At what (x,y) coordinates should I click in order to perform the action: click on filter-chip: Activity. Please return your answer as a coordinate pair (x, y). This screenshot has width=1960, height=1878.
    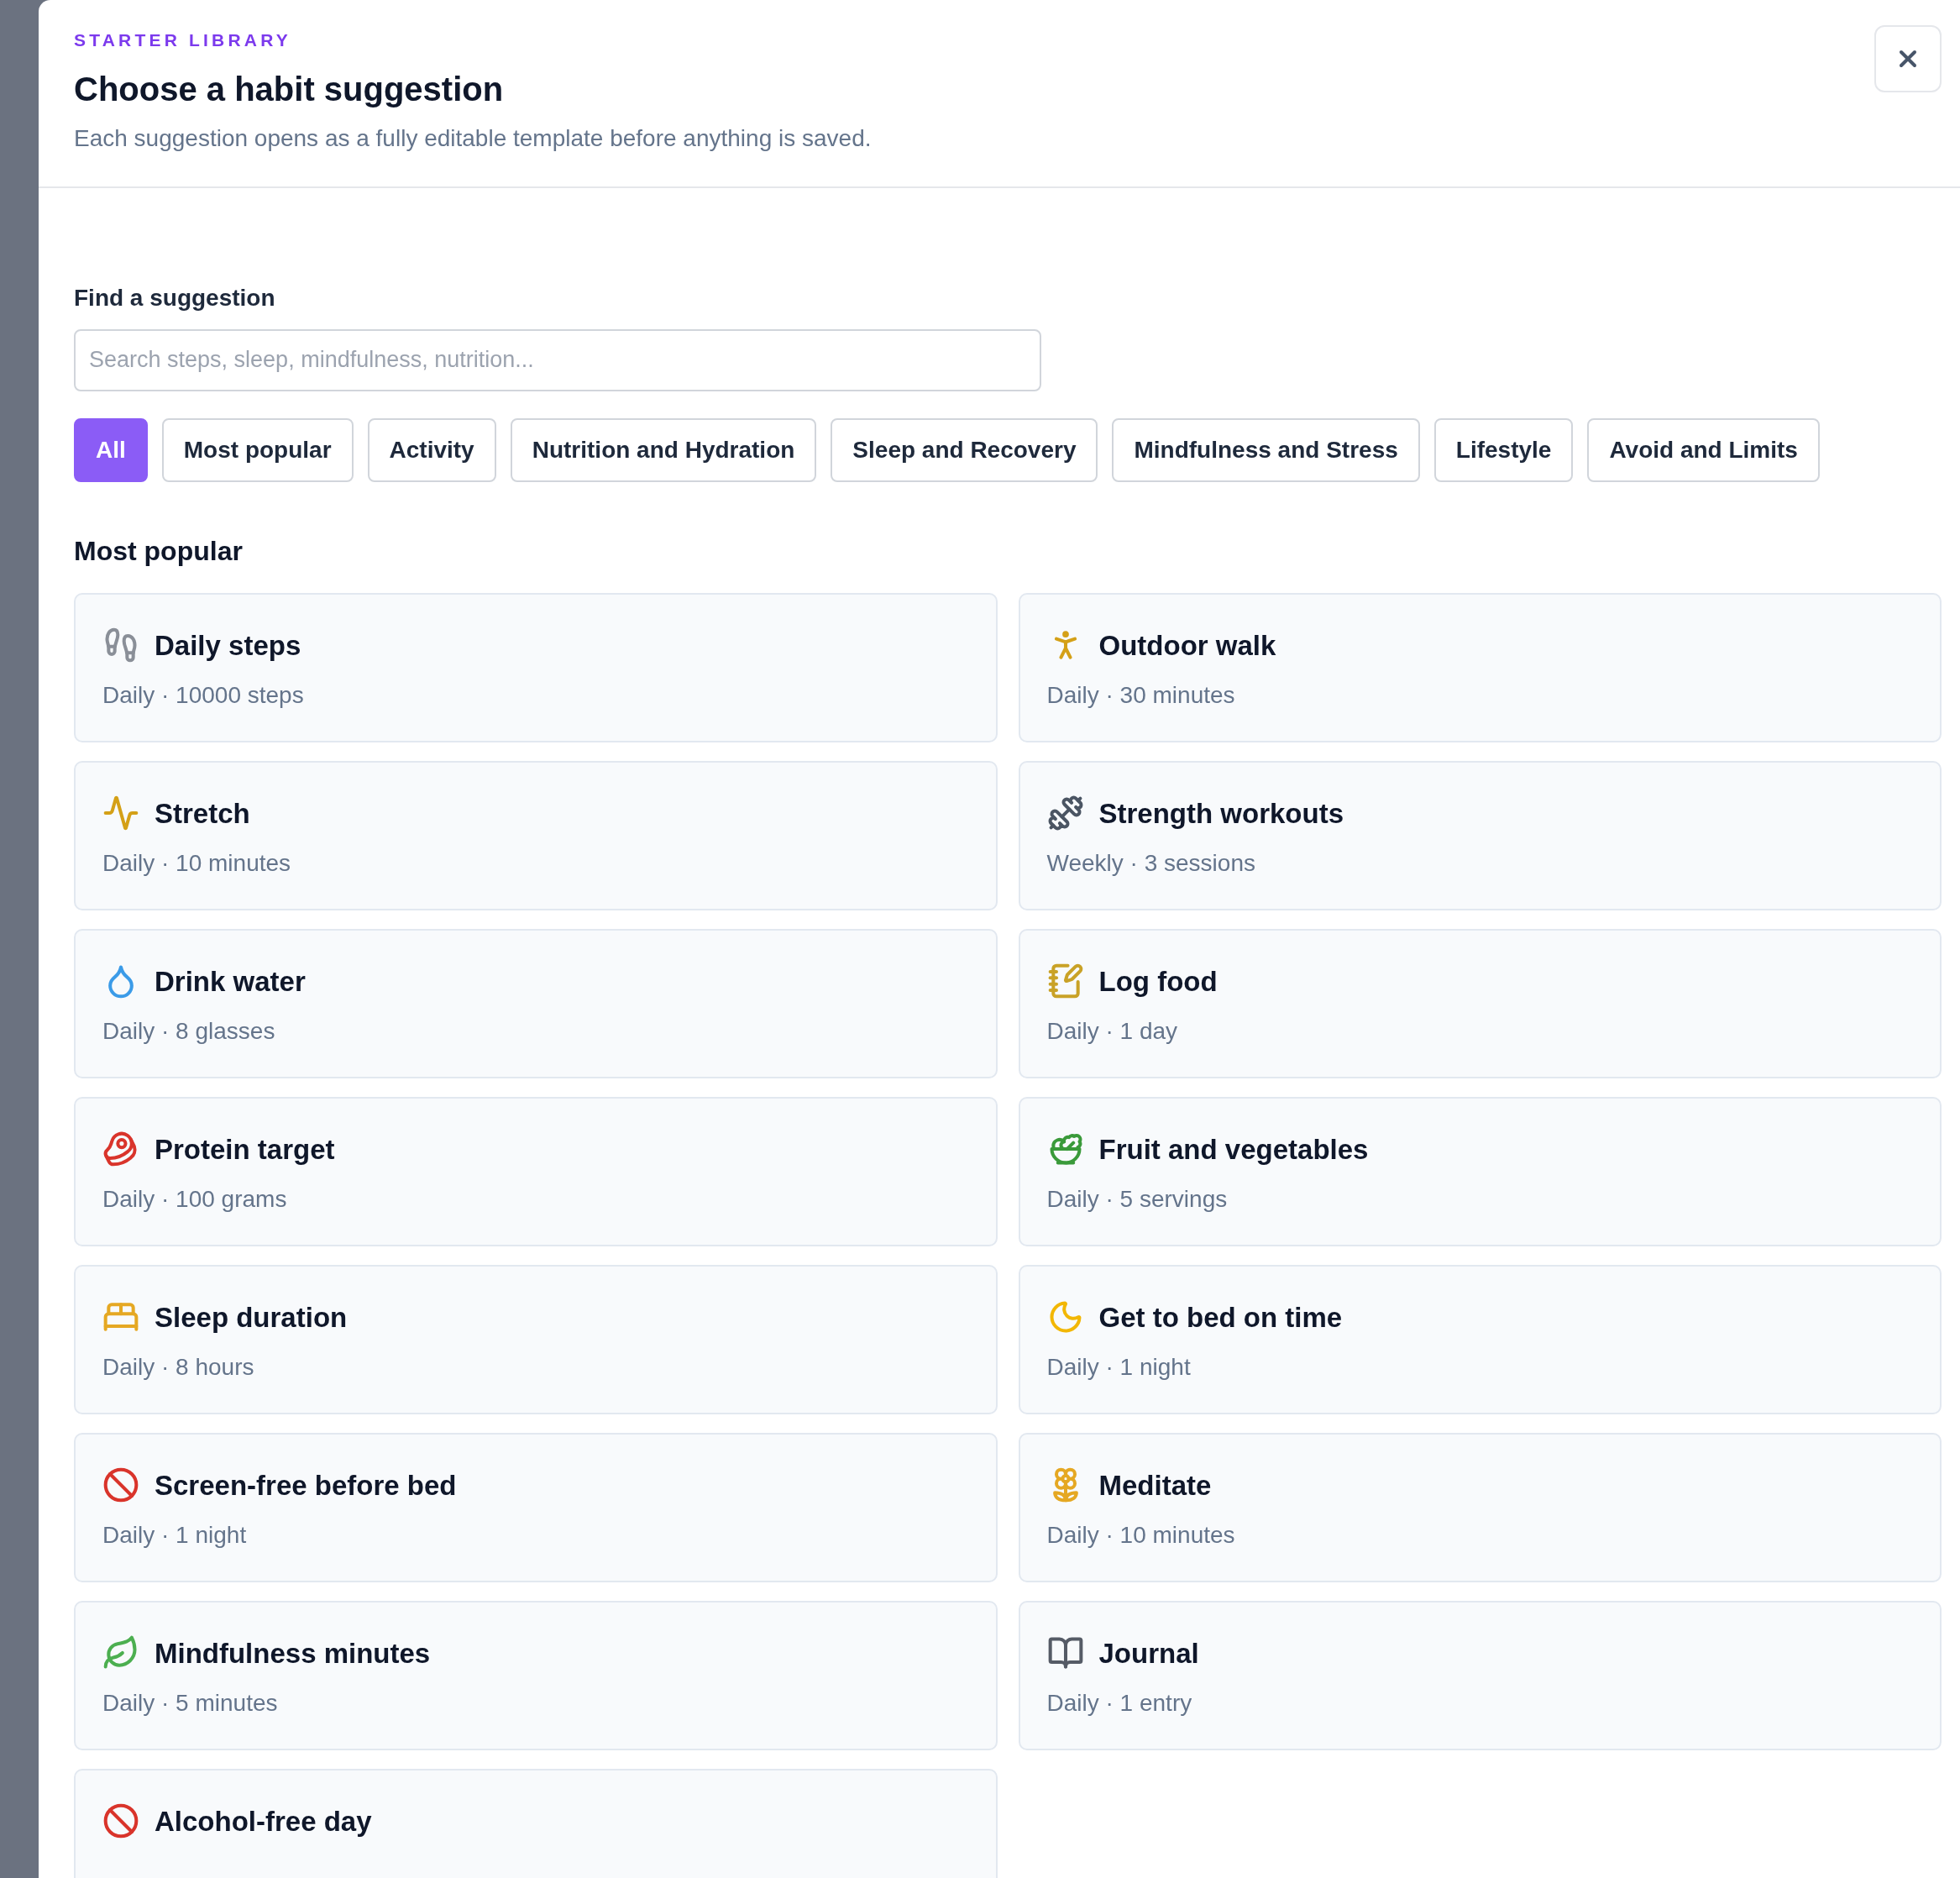
    Looking at the image, I should click on (431, 450).